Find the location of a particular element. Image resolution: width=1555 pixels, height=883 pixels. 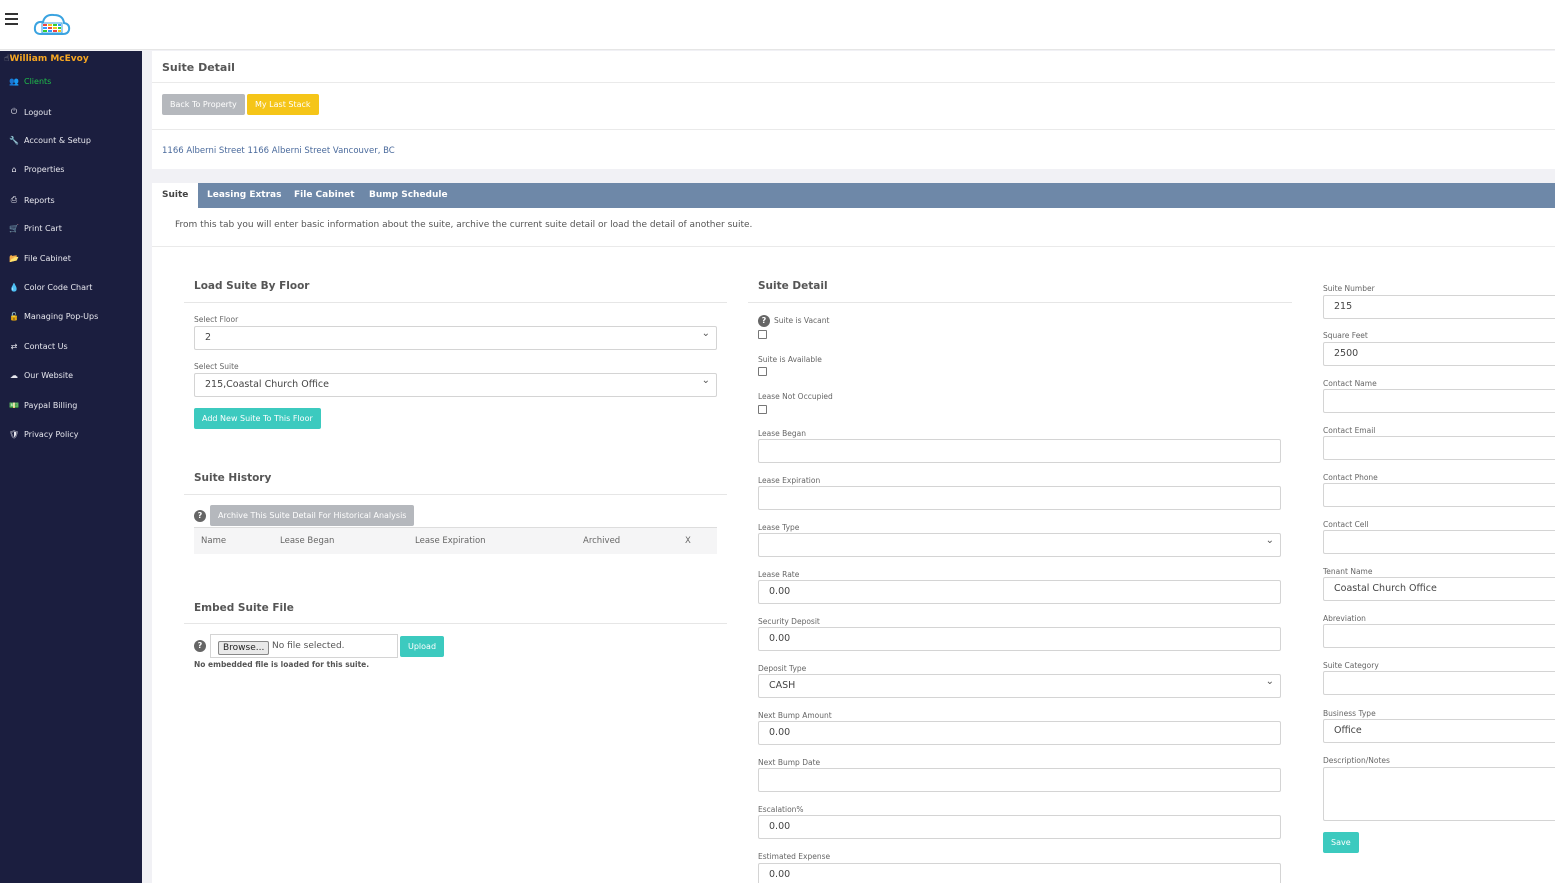

exchange-icon: ⇄ is located at coordinates (14, 346).